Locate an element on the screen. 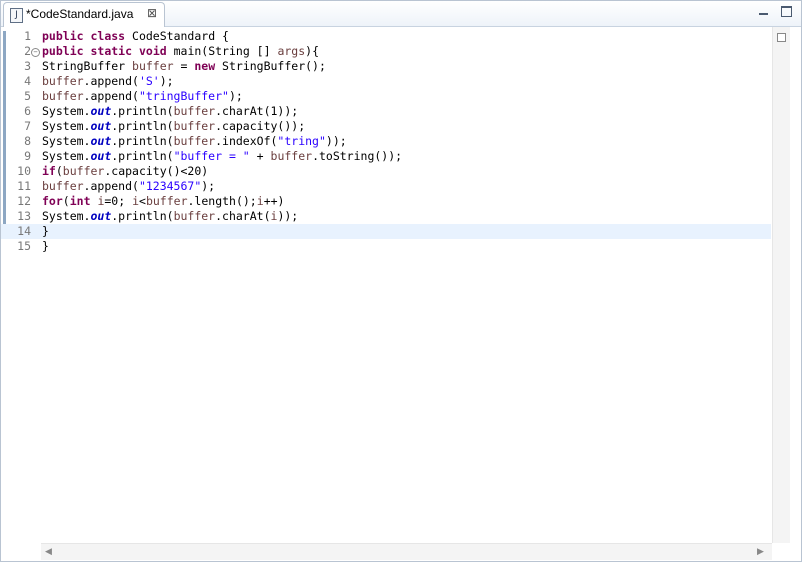  close-icon: ⊠ is located at coordinates (152, 13).